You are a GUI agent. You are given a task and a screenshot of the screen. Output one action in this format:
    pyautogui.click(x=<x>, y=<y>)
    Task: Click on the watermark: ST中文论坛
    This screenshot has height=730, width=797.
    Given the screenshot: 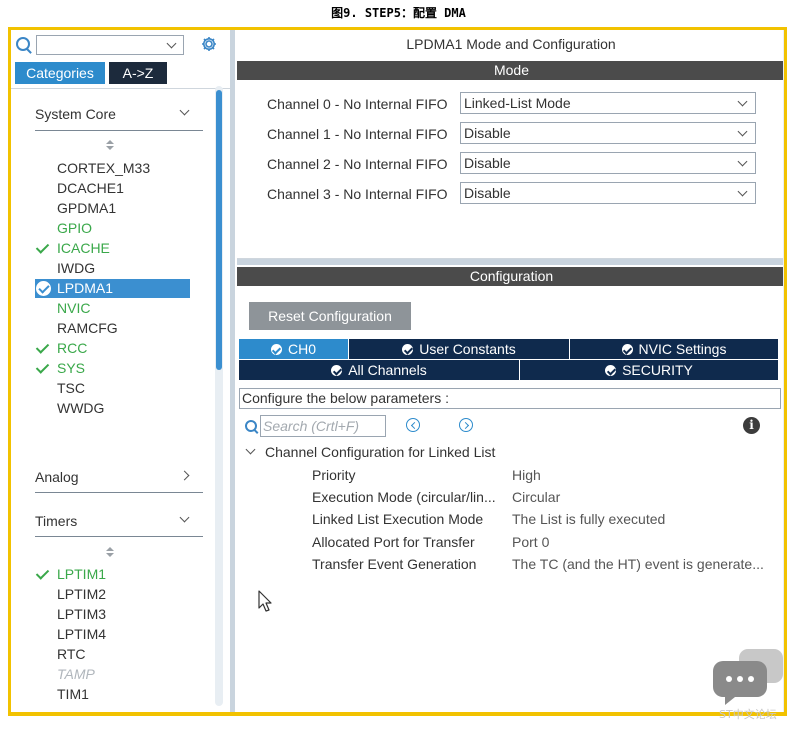 What is the action you would take?
    pyautogui.click(x=748, y=714)
    